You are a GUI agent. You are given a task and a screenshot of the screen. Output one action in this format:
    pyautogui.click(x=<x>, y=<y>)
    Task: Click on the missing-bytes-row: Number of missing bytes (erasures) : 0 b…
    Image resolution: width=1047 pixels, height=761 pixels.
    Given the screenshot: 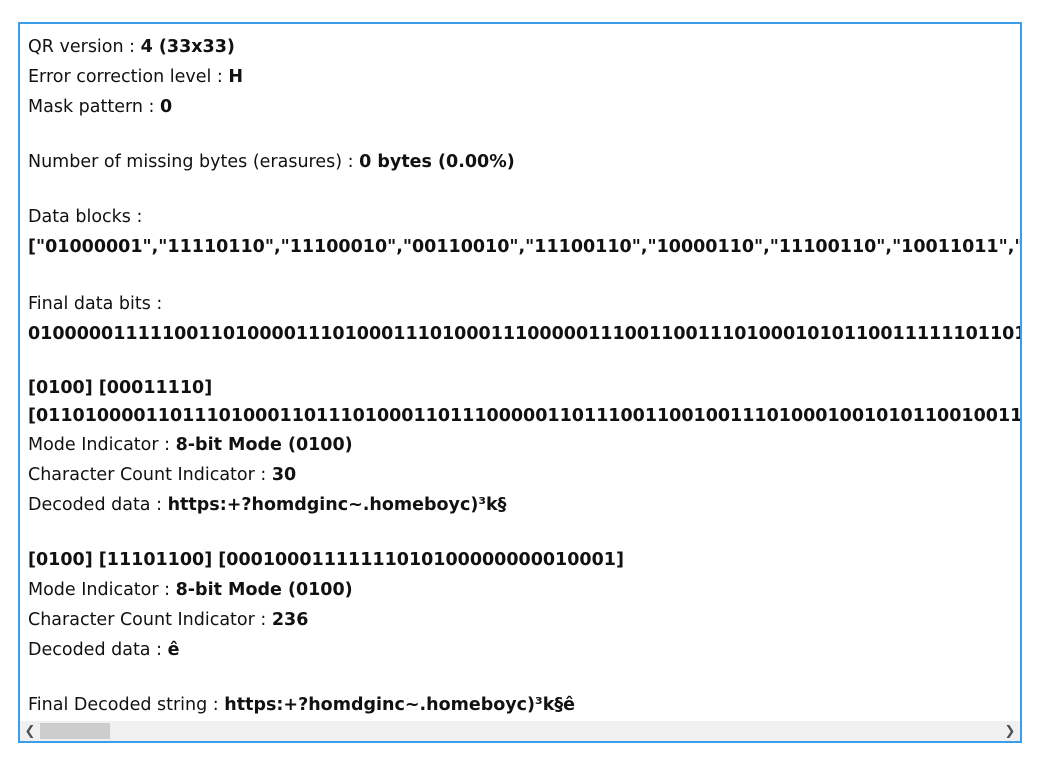 What is the action you would take?
    pyautogui.click(x=524, y=162)
    